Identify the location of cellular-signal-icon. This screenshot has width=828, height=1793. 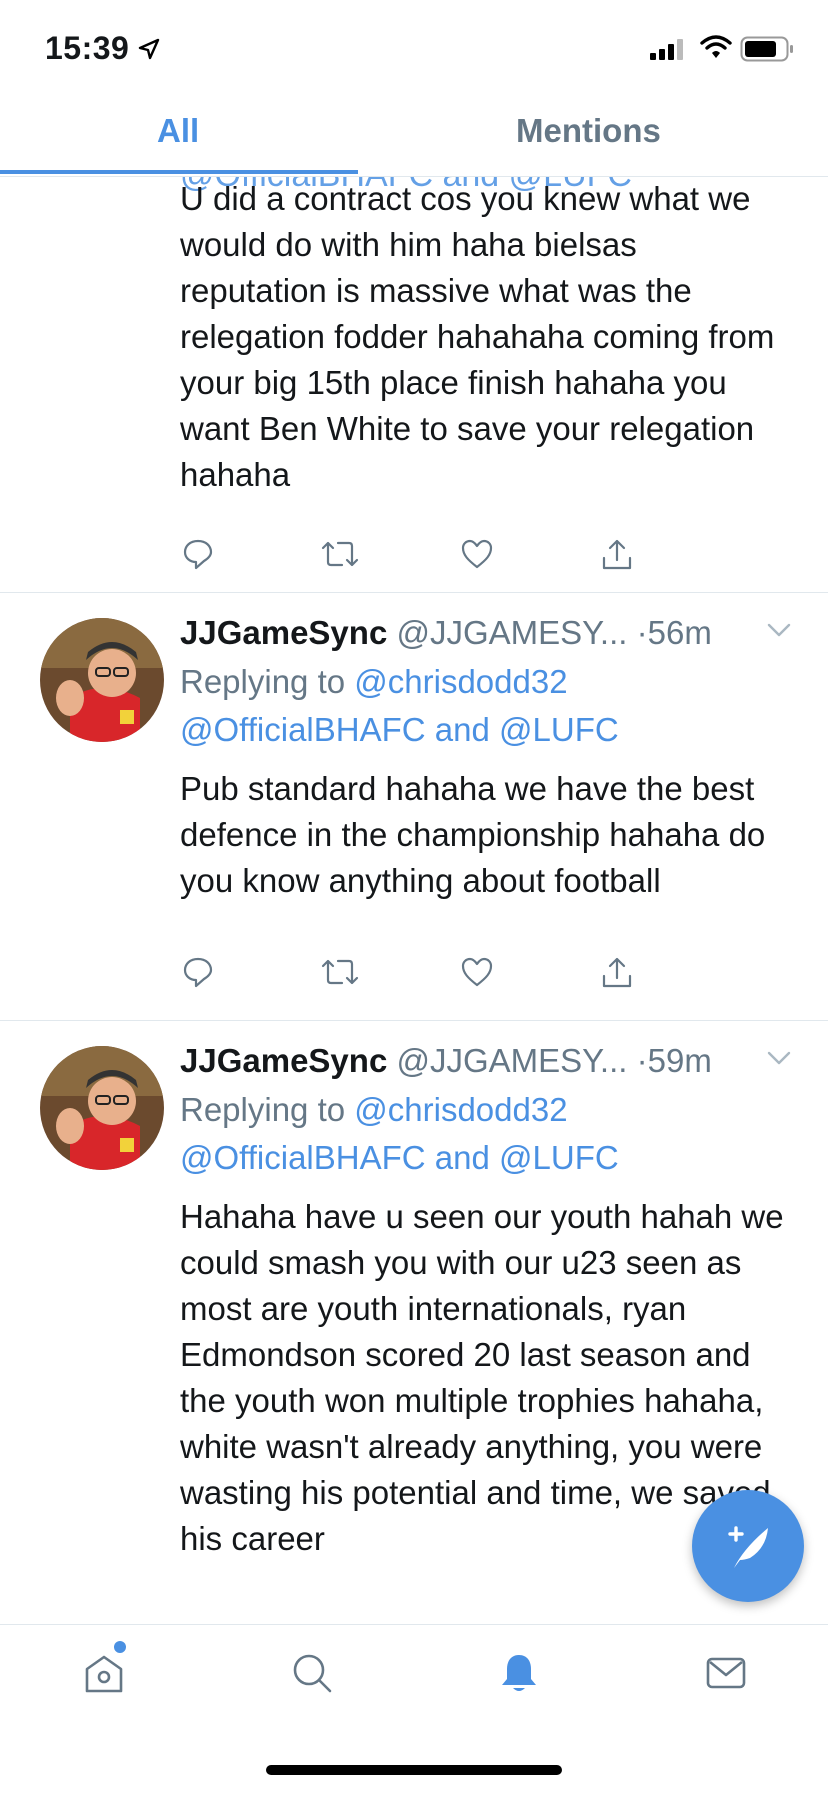
(666, 49).